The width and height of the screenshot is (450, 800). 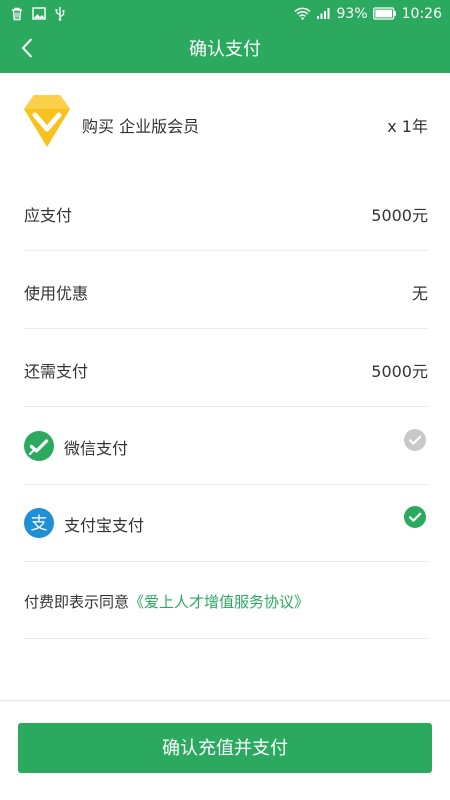 What do you see at coordinates (219, 602) in the screenshot?
I see `agreement-link: 《爱上人才增值服务协议》` at bounding box center [219, 602].